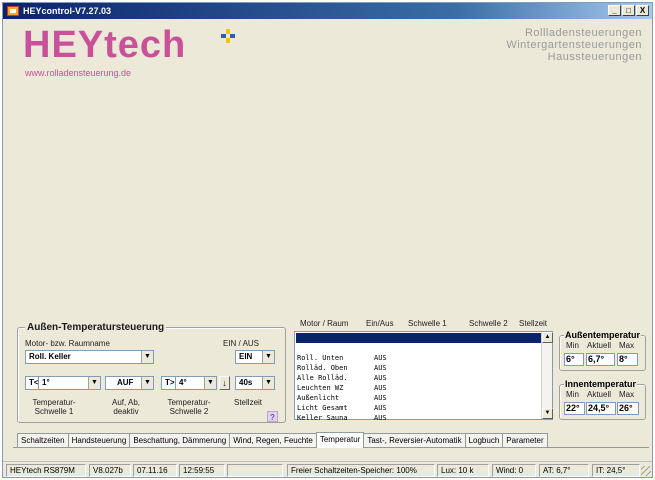 The height and width of the screenshot is (480, 655). I want to click on logo-url: www.rolladensteuerung.de, so click(78, 73).